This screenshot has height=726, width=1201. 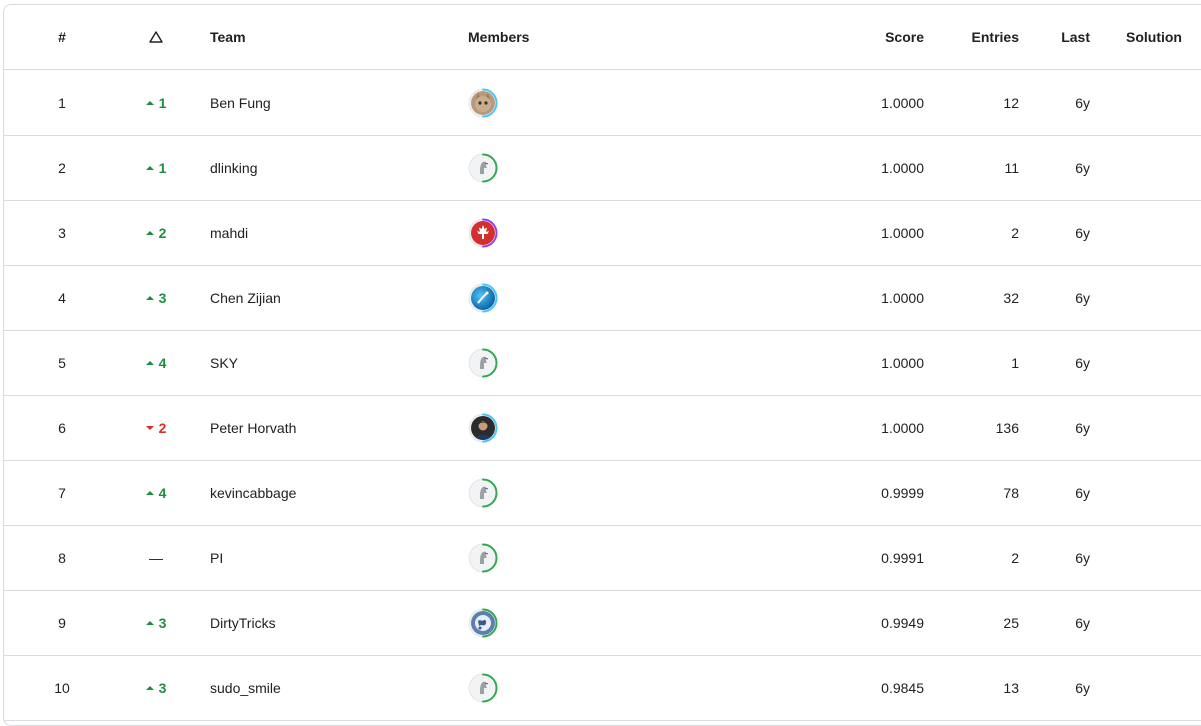 I want to click on header-solution: Solution, so click(x=1152, y=37).